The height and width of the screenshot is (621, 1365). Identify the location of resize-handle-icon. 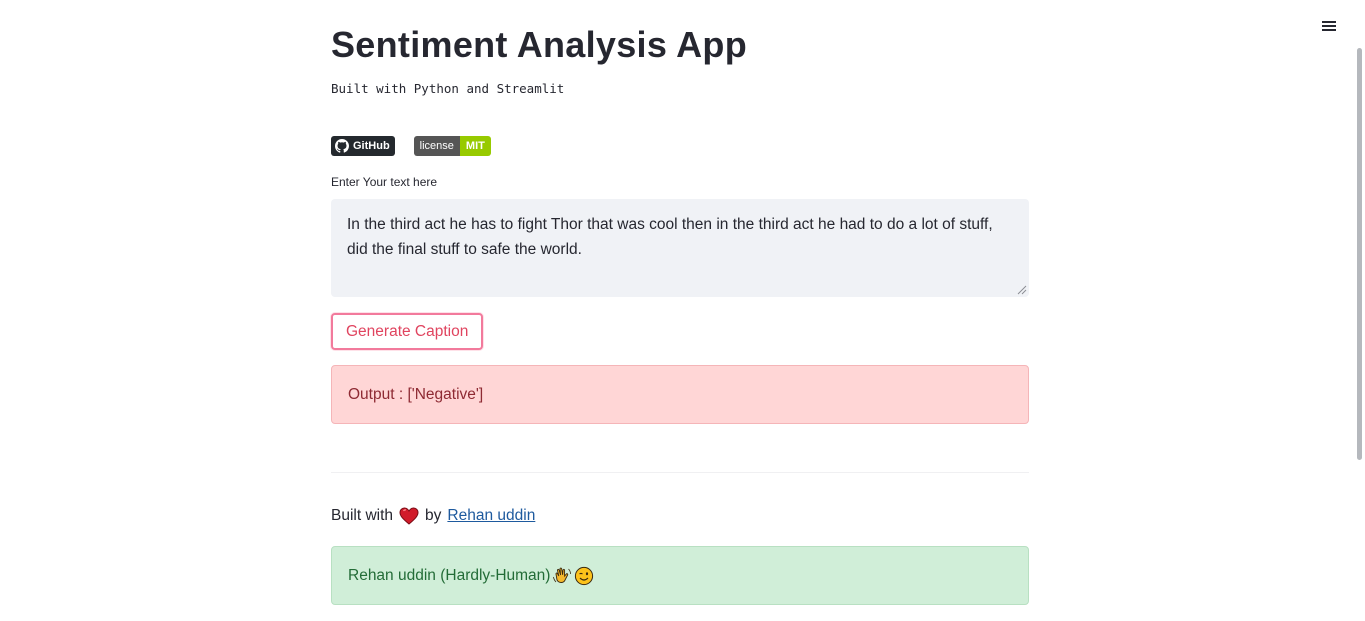
(1022, 290).